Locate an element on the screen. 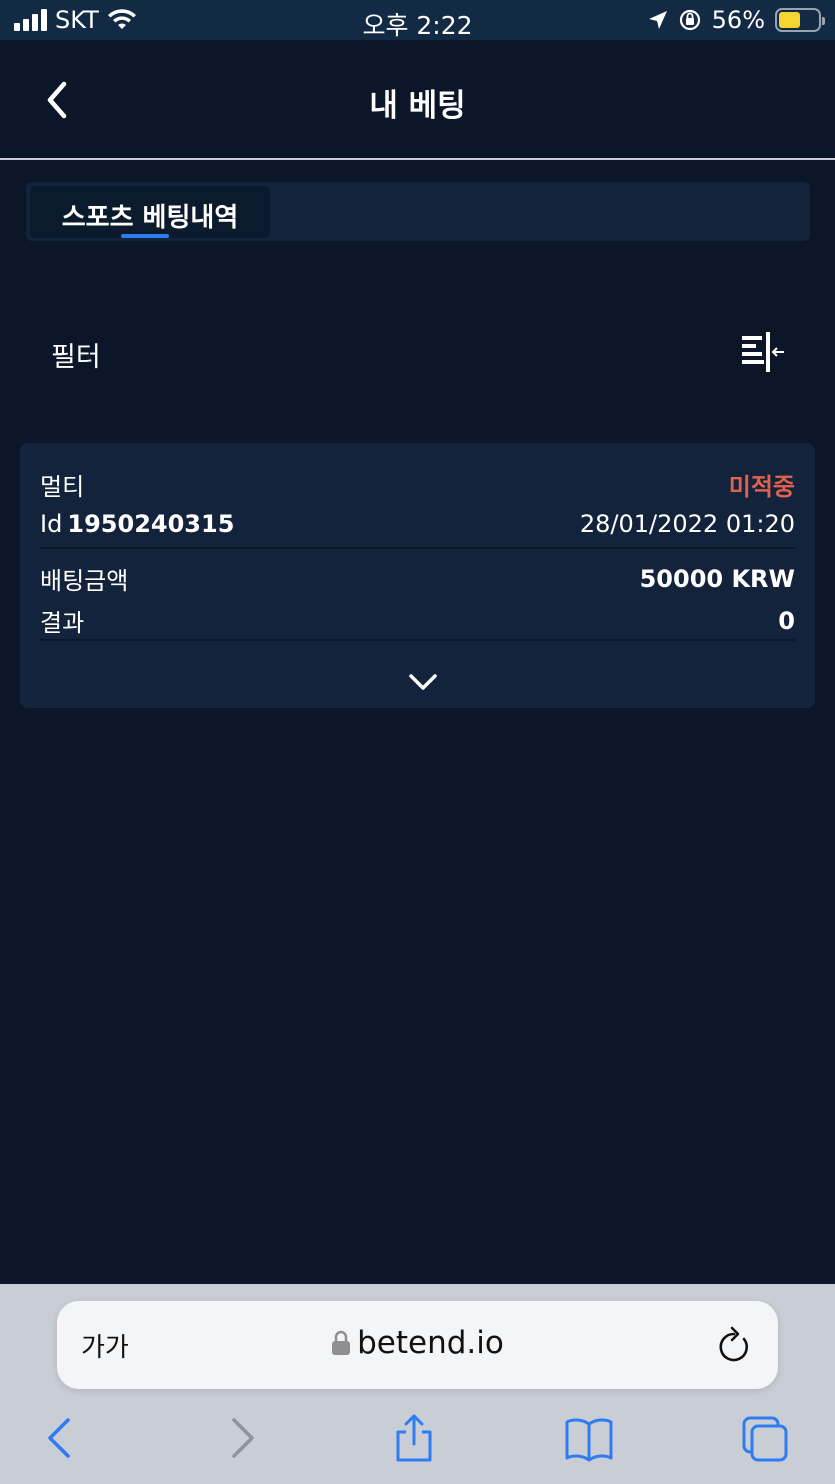 Image resolution: width=835 pixels, height=1484 pixels. bet-result-label: 결과 is located at coordinates (62, 623).